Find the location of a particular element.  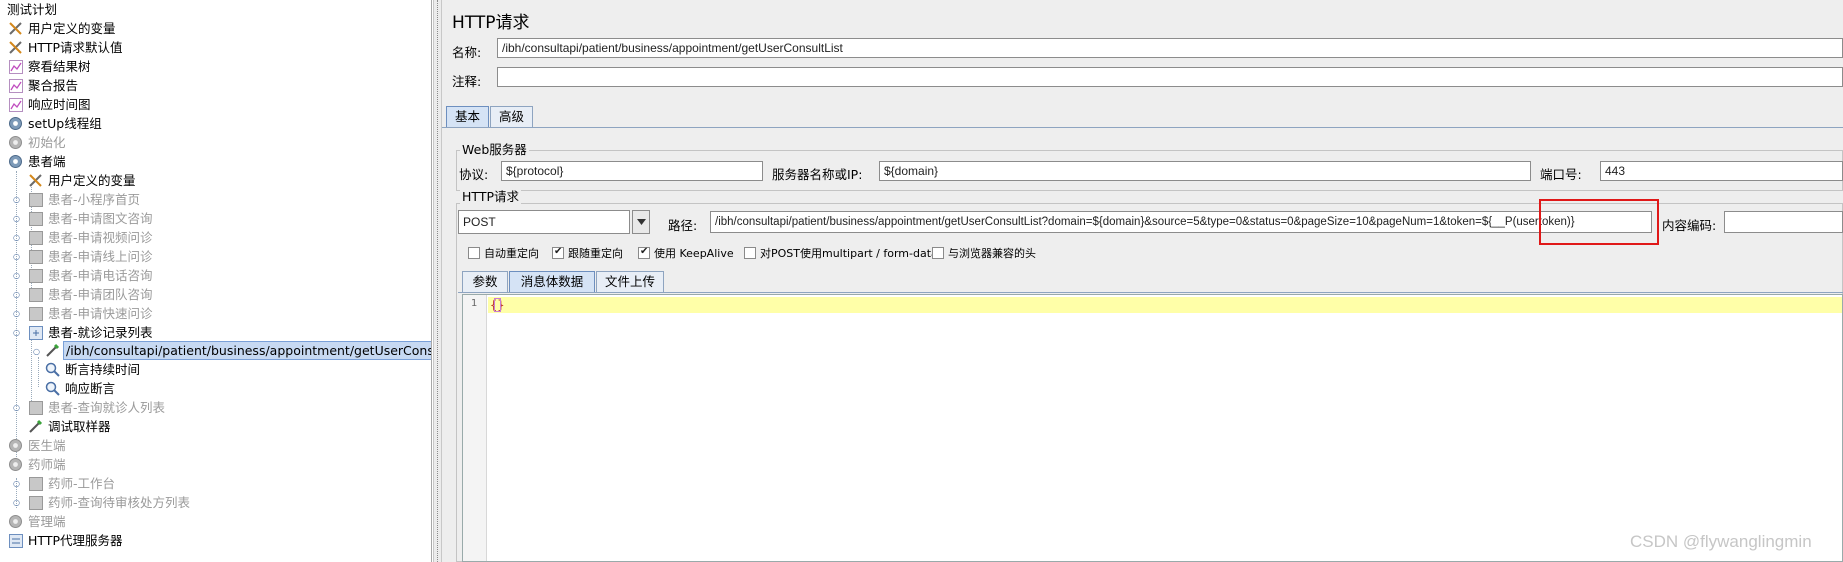

tab-advanced: 高级 is located at coordinates (511, 116).